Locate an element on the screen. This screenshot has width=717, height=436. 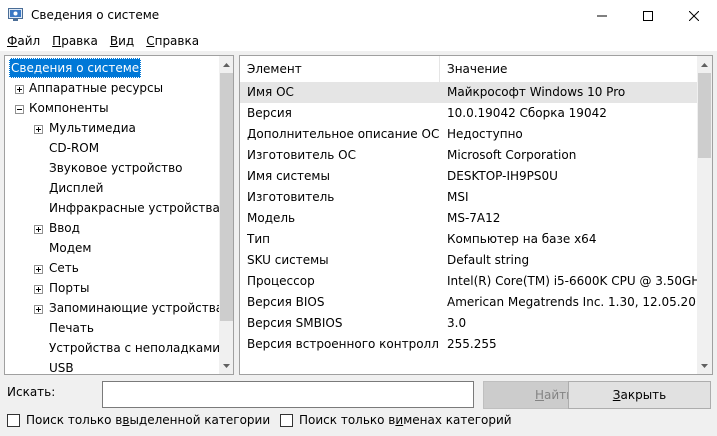
tree-item-printing: Печать is located at coordinates (71, 328).